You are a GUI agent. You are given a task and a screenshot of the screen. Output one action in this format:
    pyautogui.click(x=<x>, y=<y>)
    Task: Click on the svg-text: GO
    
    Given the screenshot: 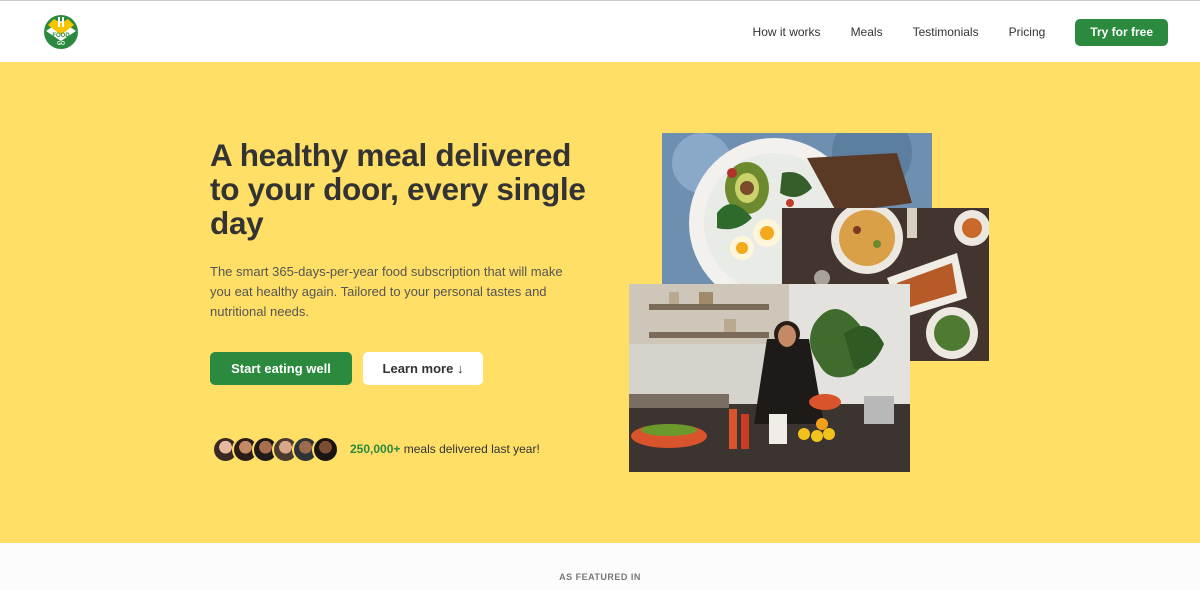 What is the action you would take?
    pyautogui.click(x=61, y=44)
    